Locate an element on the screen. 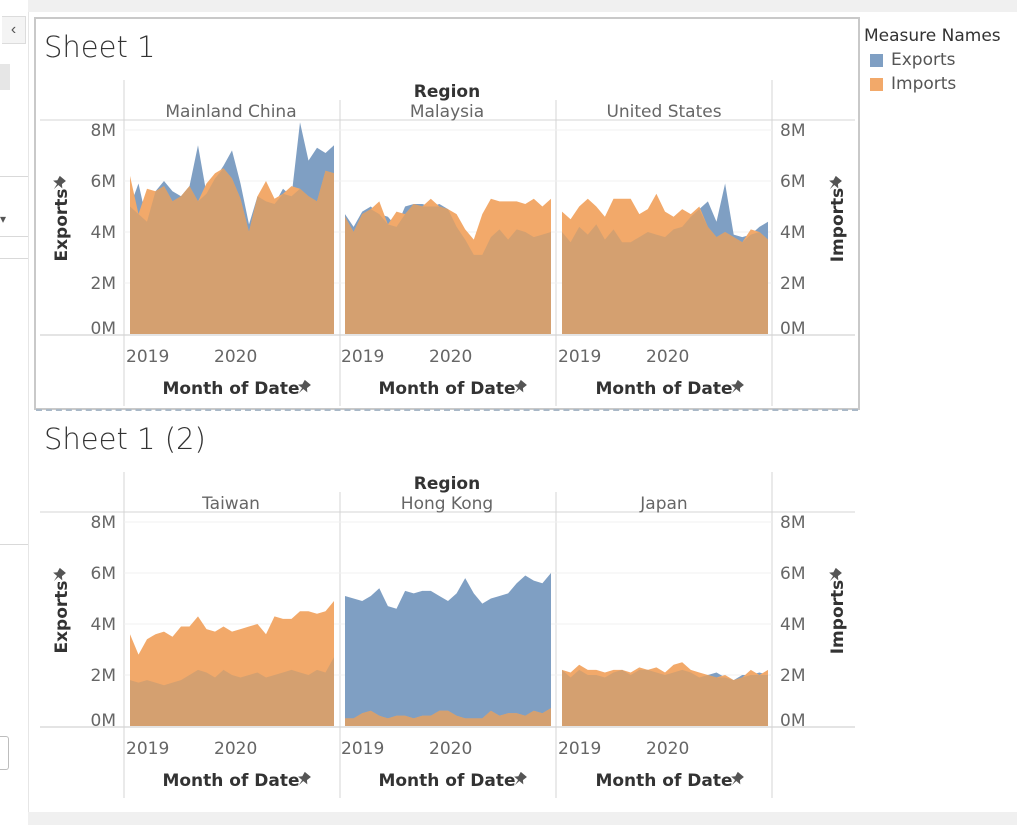 Image resolution: width=1017 pixels, height=825 pixels. y-tick-label-left: 4M is located at coordinates (103, 625).